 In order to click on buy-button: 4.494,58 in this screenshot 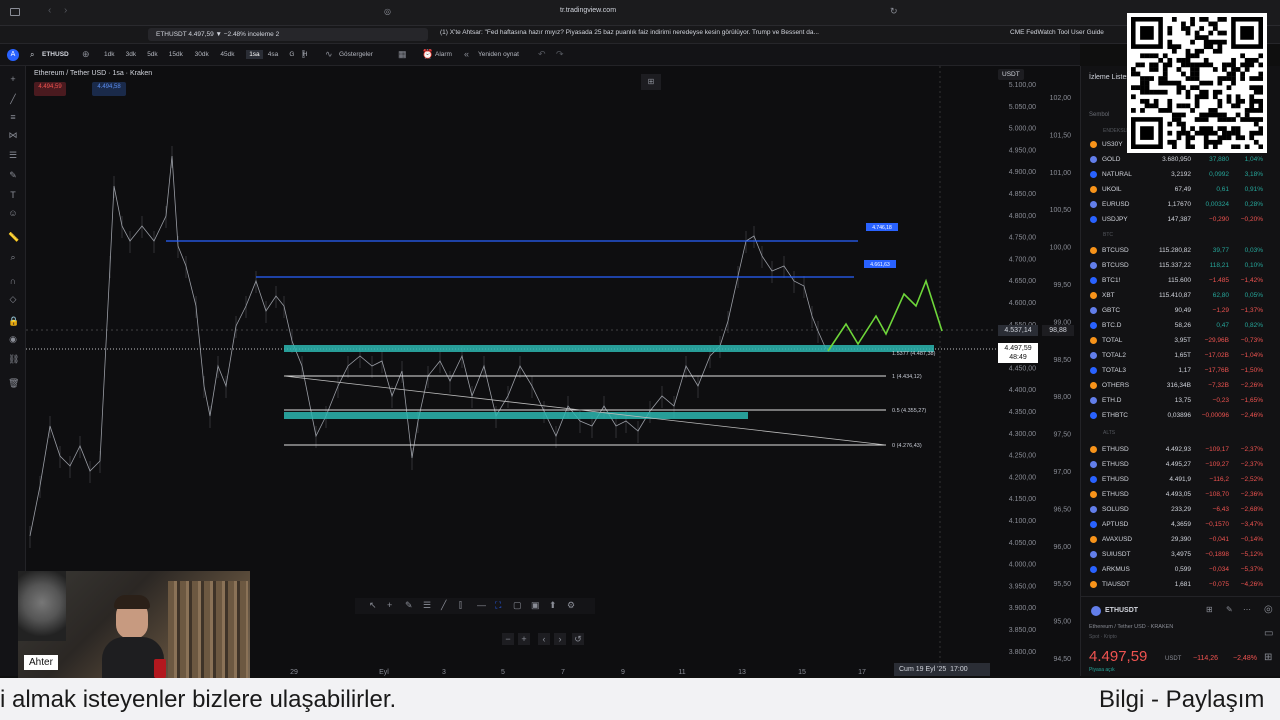, I will do `click(109, 89)`.